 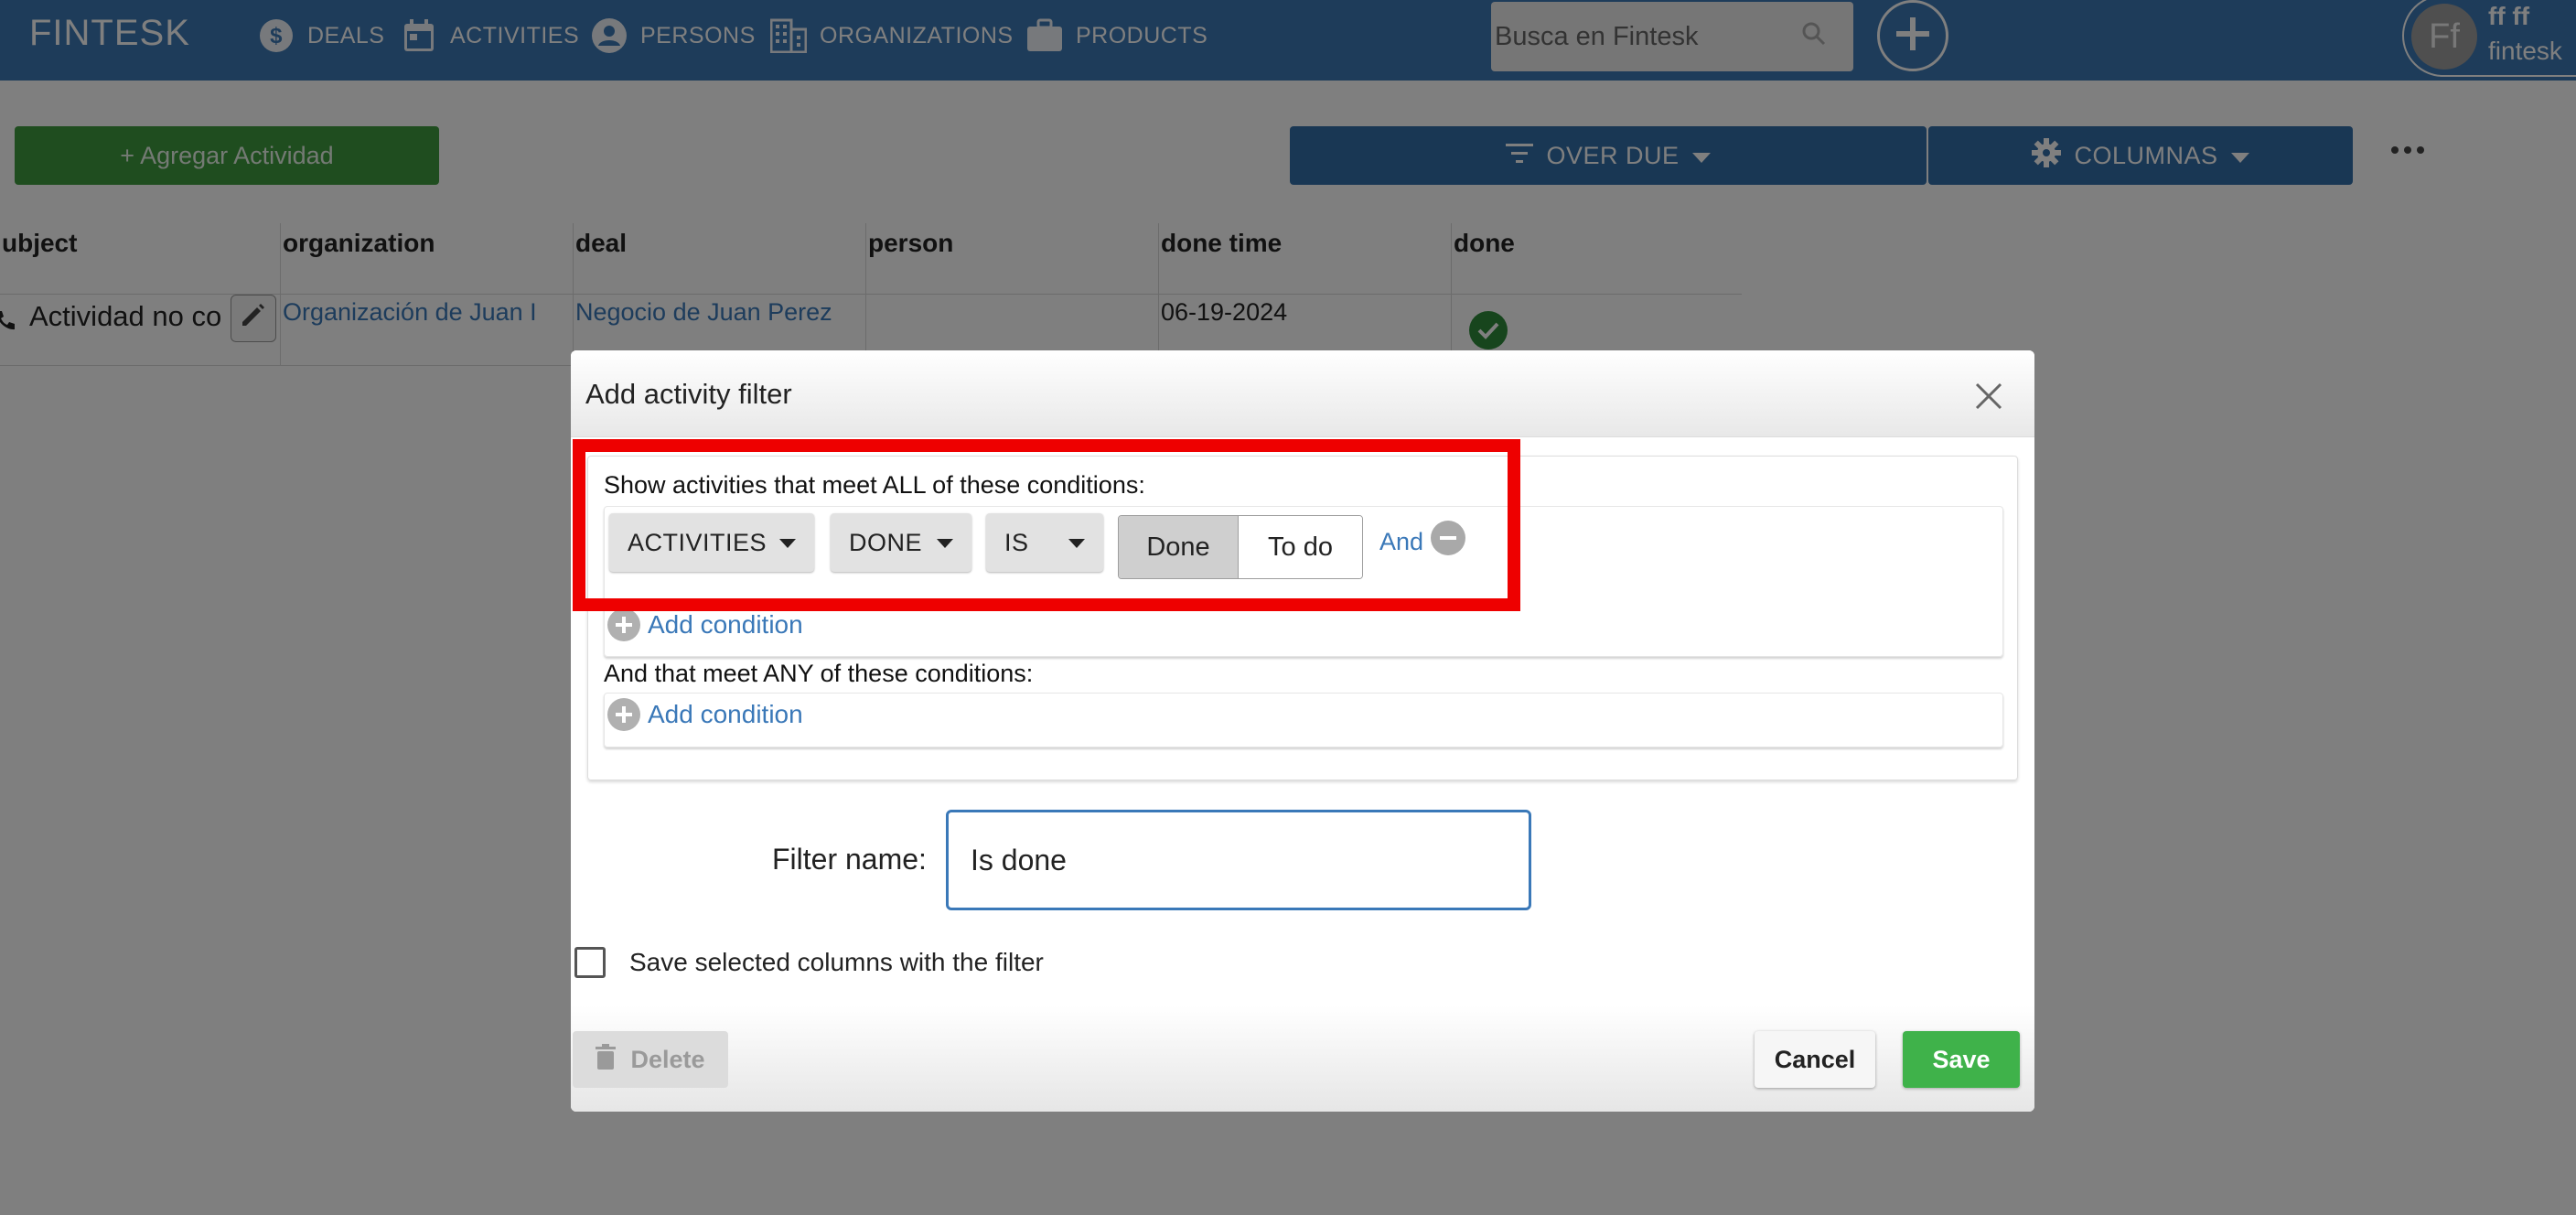 What do you see at coordinates (1989, 396) in the screenshot?
I see `close-icon` at bounding box center [1989, 396].